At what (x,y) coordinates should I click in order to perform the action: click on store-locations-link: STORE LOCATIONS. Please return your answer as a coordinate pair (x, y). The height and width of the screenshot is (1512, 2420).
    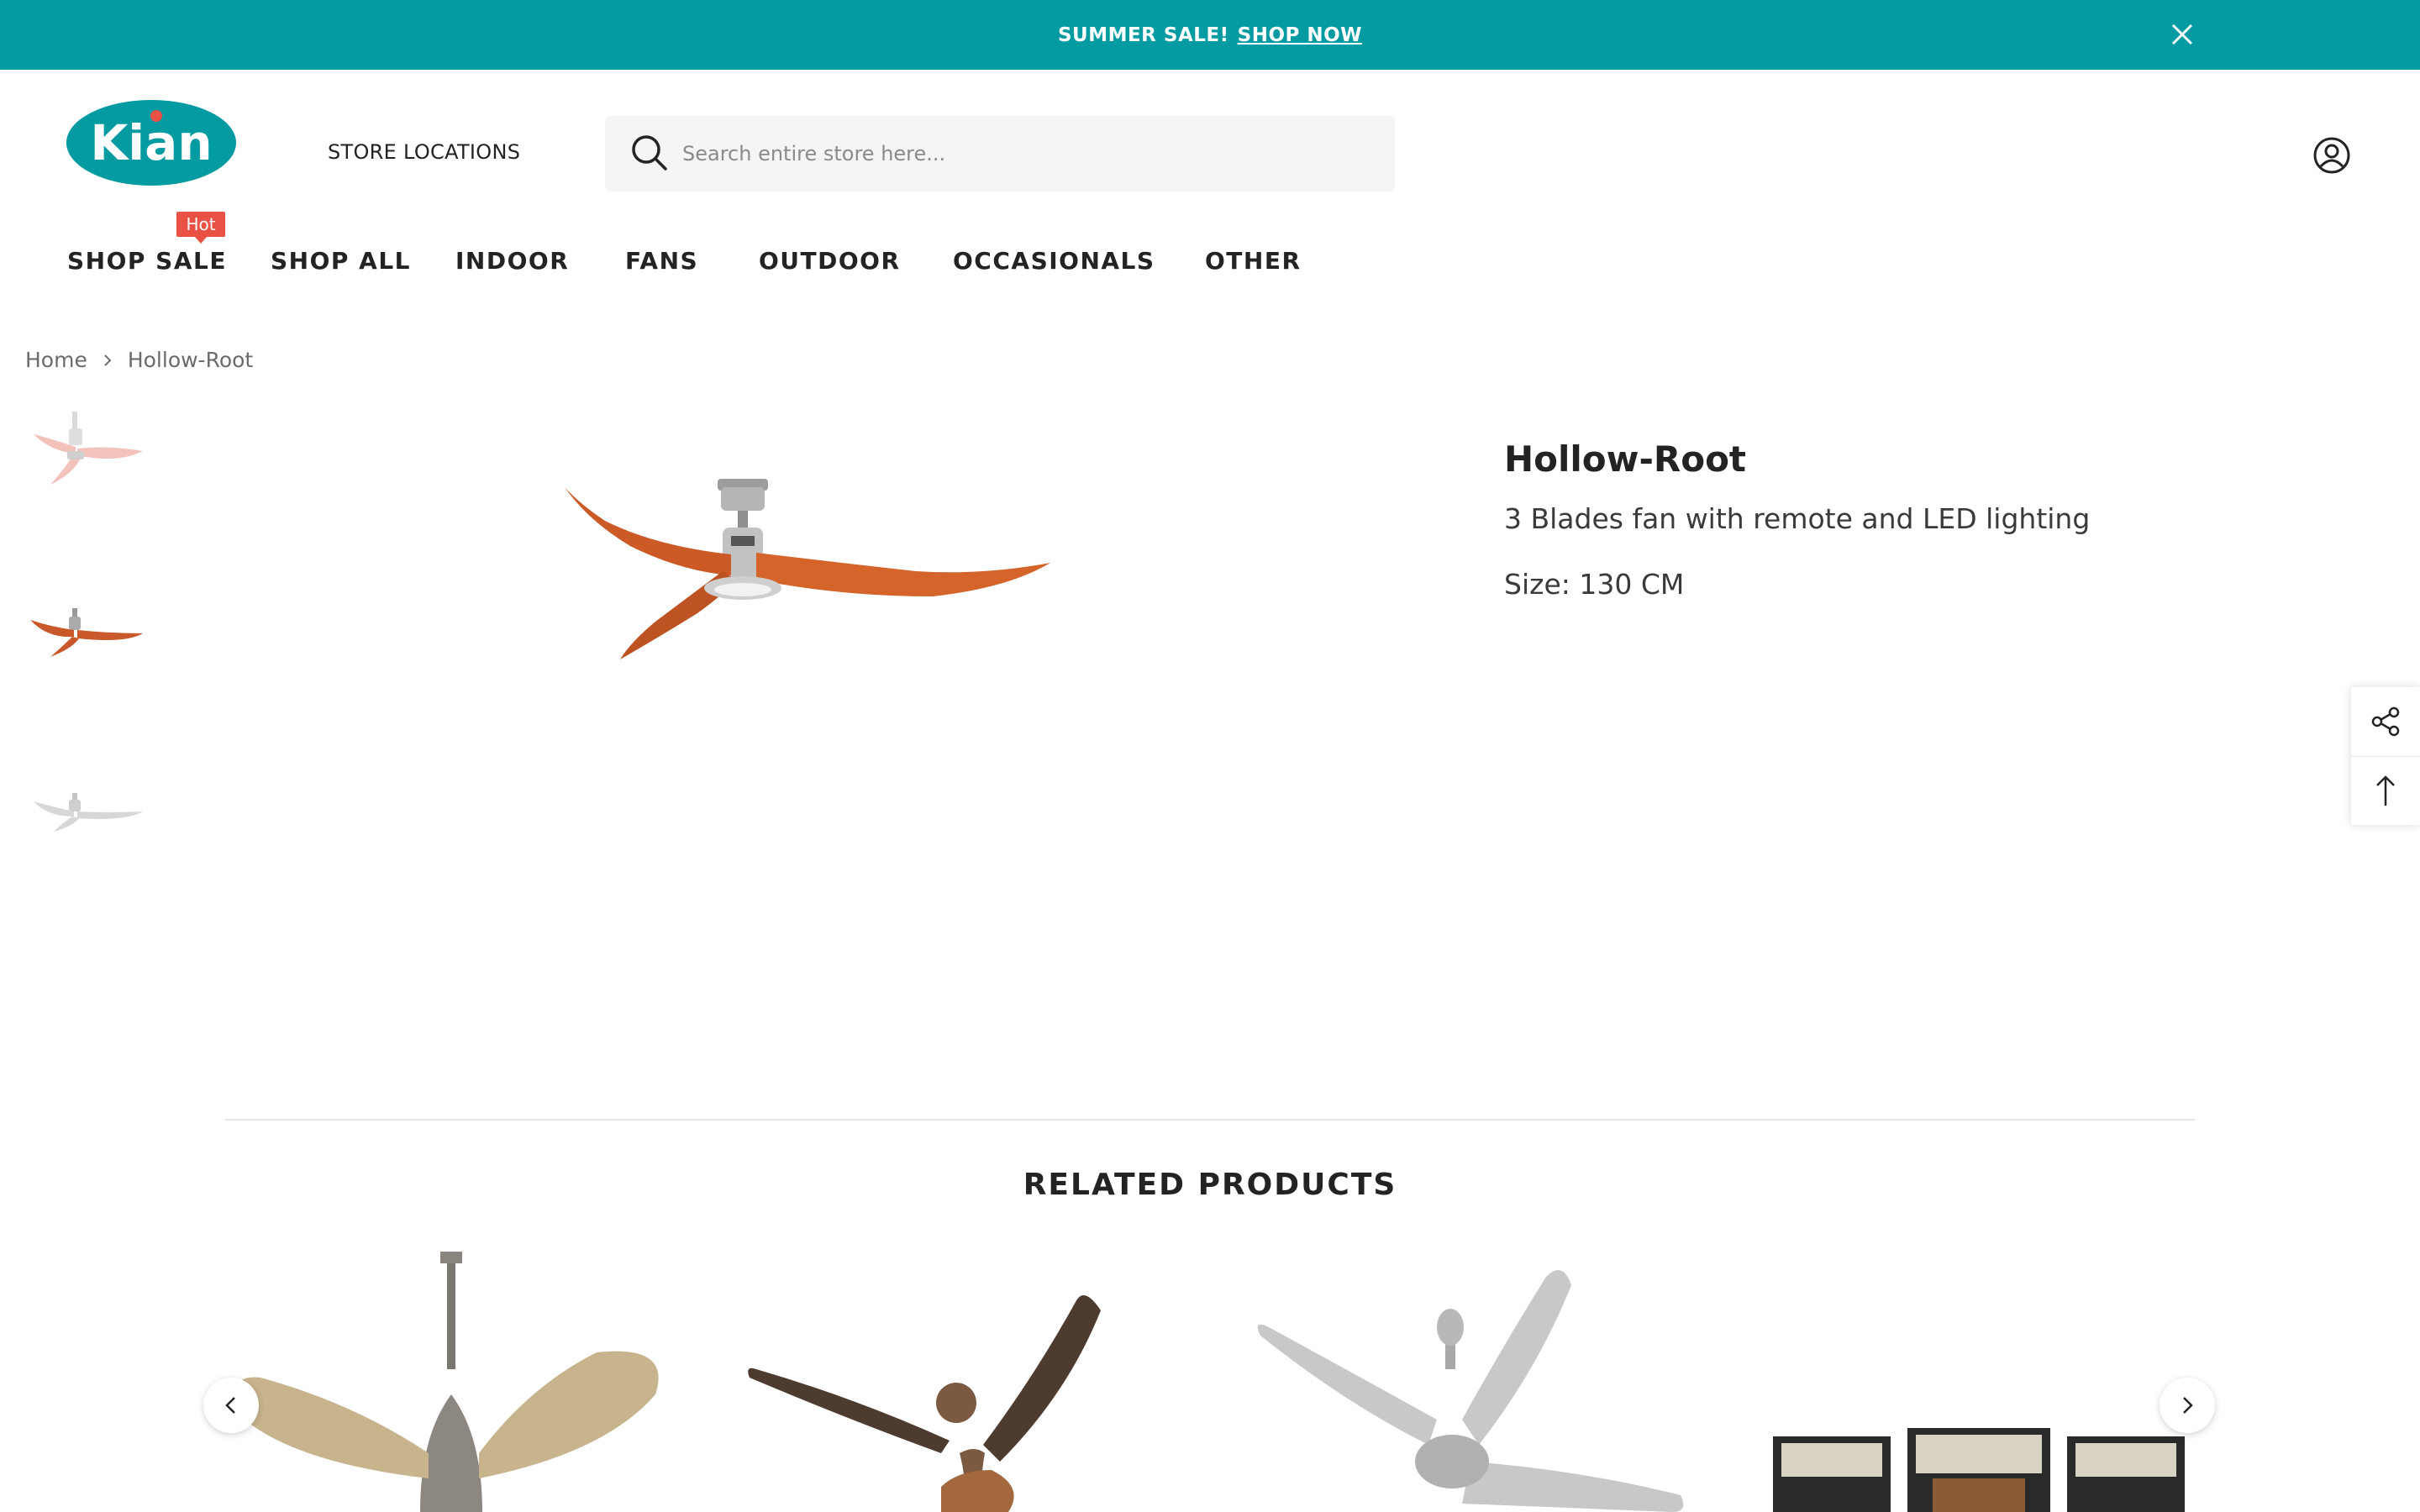
    Looking at the image, I should click on (424, 152).